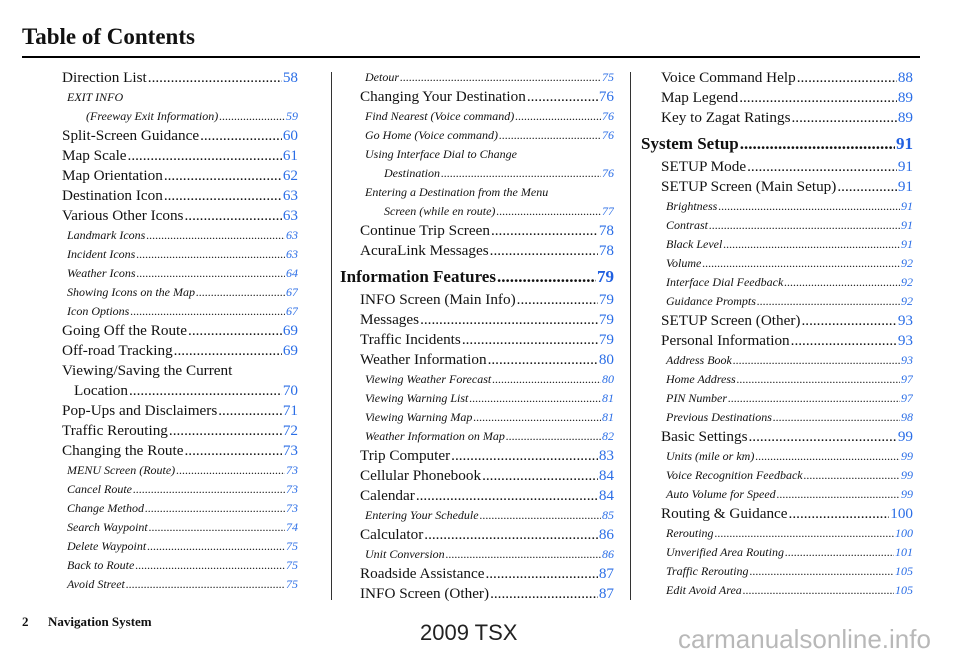  I want to click on toc-entry: Roadside Assistance 87, so click(487, 574).